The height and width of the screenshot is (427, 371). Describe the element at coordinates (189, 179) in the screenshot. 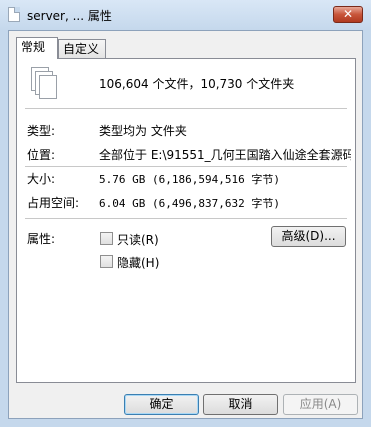

I see `size-value: 5.76 GB (6,186,594,516 字节)` at that location.